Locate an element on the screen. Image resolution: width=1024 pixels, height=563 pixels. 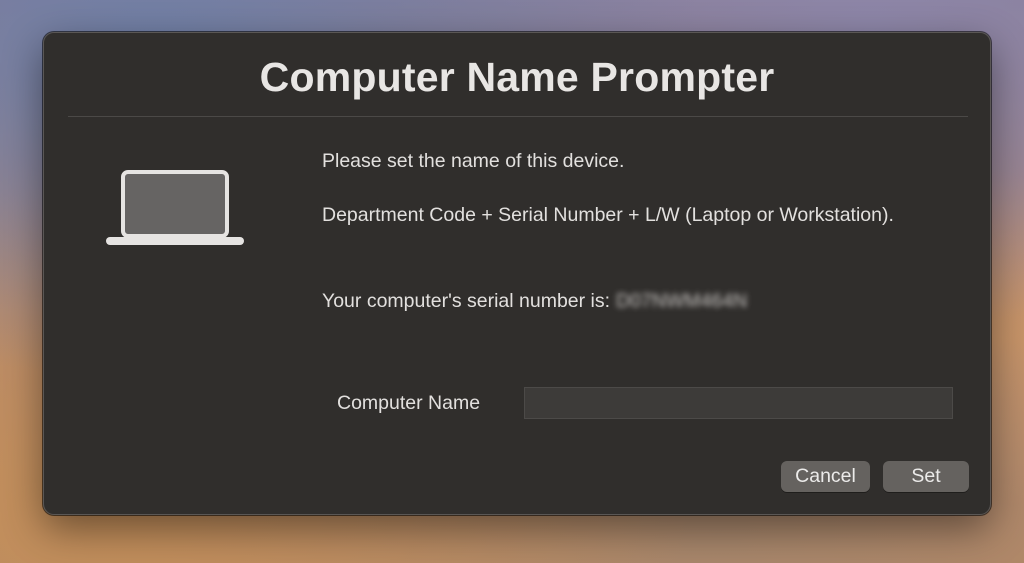
dialog-title: Computer Name Prompter is located at coordinates (517, 77).